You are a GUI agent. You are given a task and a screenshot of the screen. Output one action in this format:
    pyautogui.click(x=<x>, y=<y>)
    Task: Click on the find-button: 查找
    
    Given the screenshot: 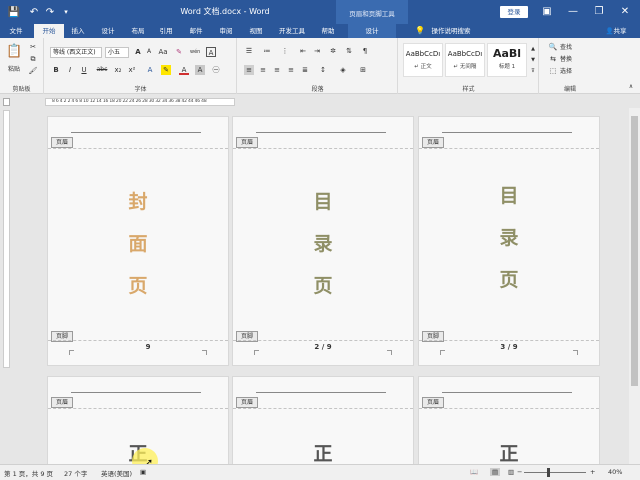 What is the action you would take?
    pyautogui.click(x=571, y=47)
    